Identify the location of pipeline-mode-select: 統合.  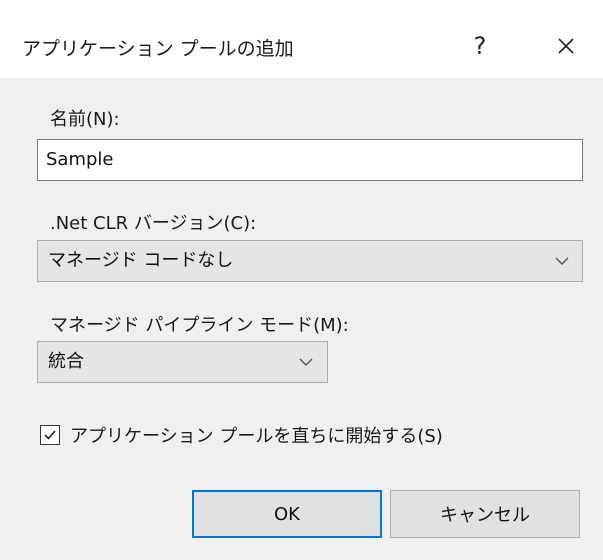
(182, 362).